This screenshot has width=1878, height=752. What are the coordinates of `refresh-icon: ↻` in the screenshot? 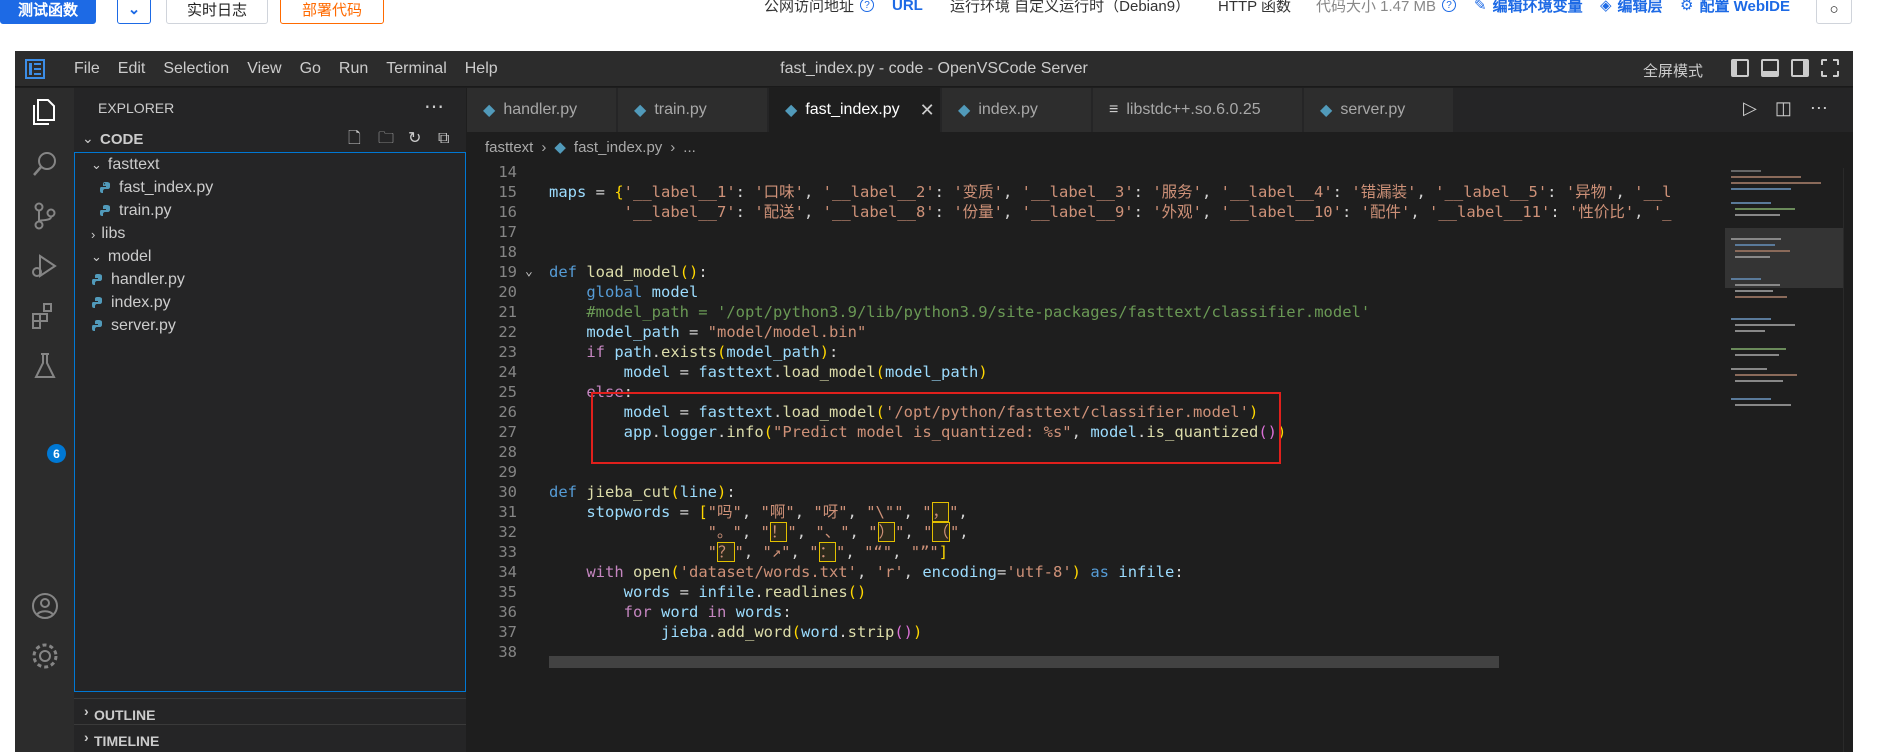 It's located at (417, 139).